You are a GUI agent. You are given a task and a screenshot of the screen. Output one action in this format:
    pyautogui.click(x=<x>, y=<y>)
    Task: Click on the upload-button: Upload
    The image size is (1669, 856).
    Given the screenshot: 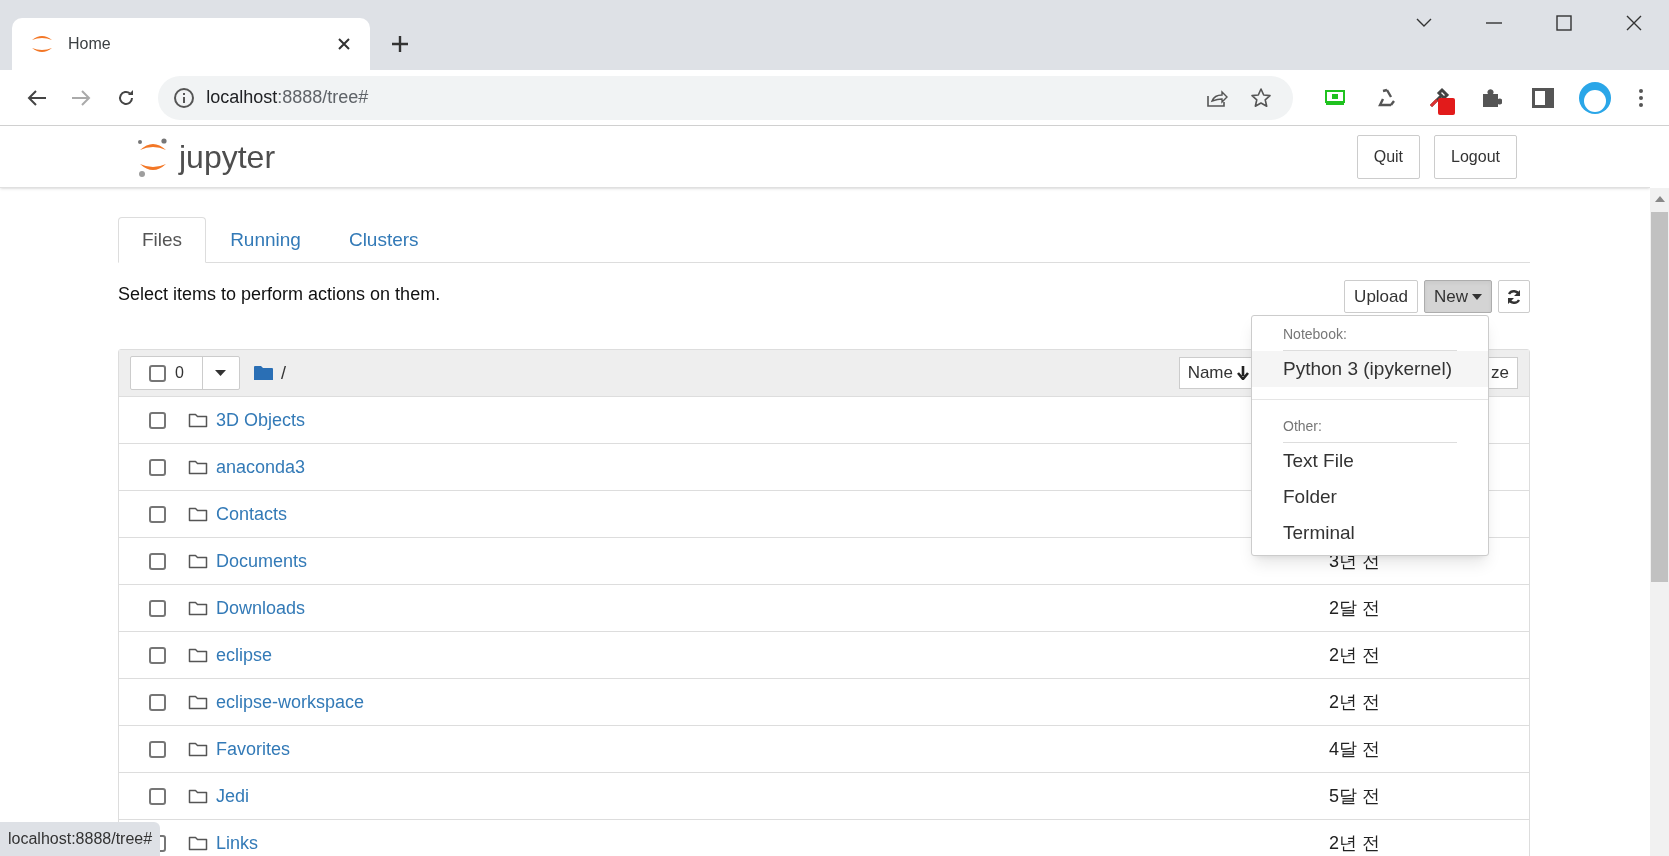 What is the action you would take?
    pyautogui.click(x=1381, y=296)
    